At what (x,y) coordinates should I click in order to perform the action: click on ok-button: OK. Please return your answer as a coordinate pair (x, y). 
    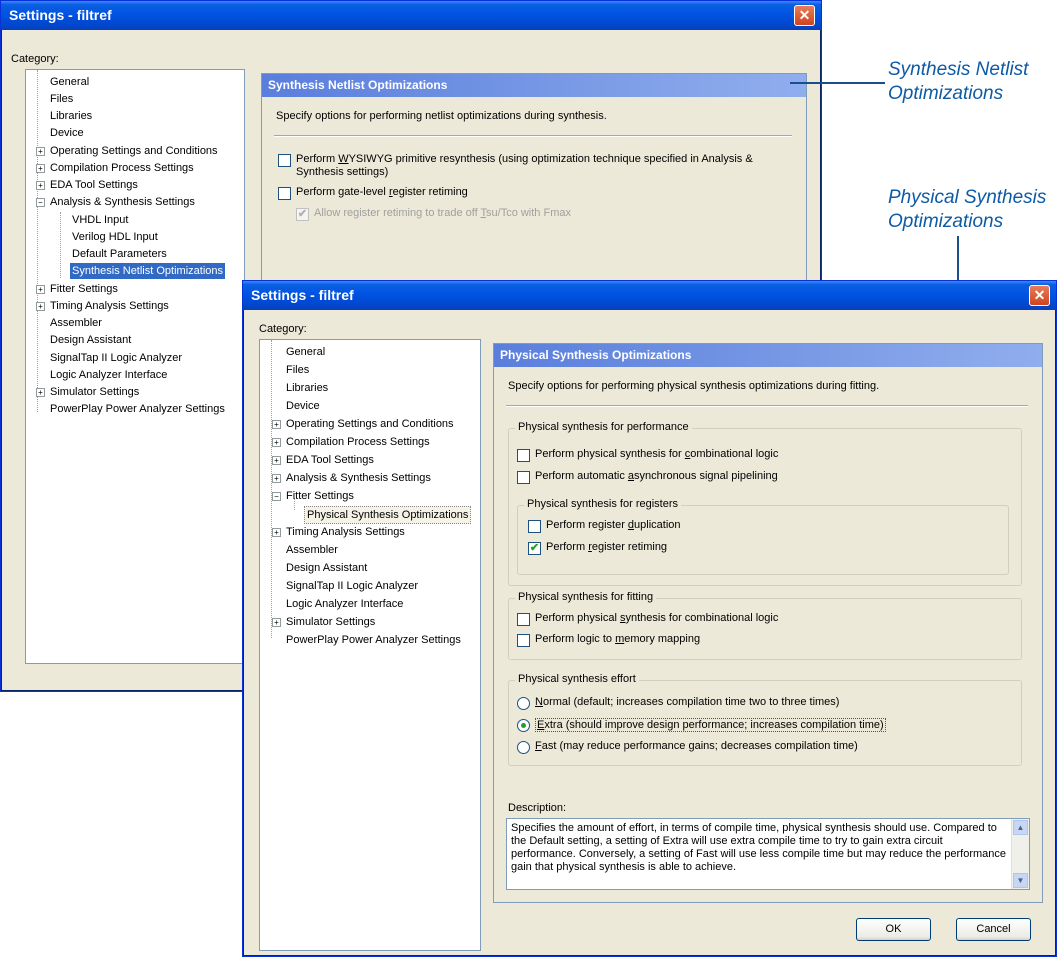
    Looking at the image, I should click on (893, 929).